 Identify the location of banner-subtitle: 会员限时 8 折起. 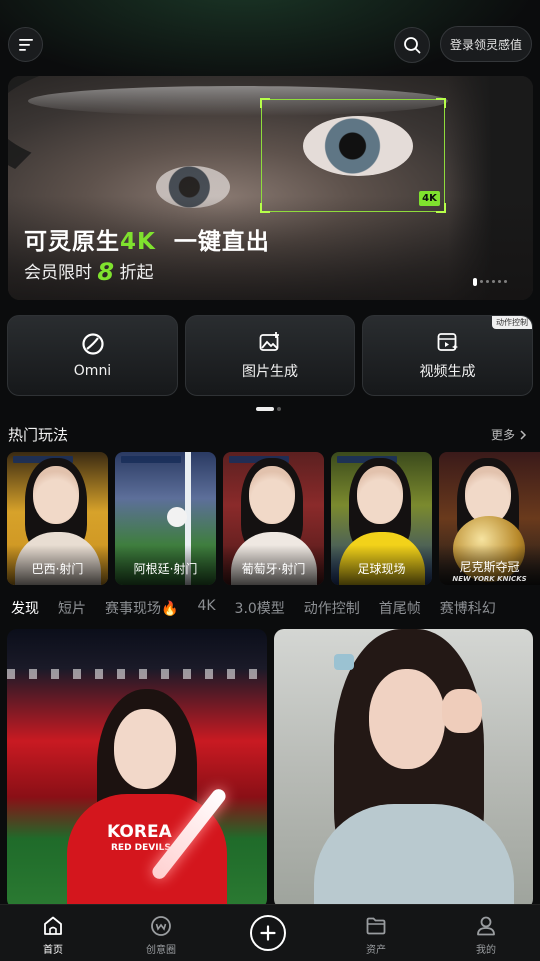
(89, 272).